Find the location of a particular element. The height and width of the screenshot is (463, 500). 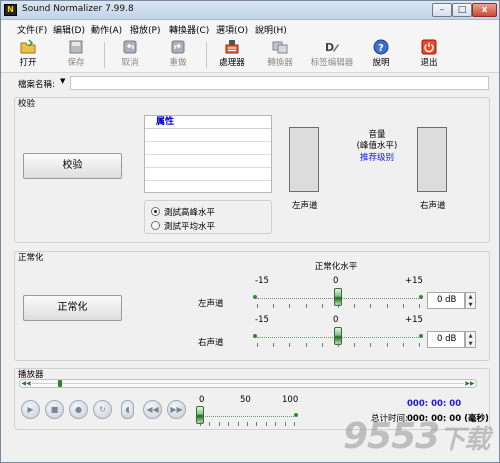

recommended-level-link: 推荐级别 is located at coordinates (377, 157).